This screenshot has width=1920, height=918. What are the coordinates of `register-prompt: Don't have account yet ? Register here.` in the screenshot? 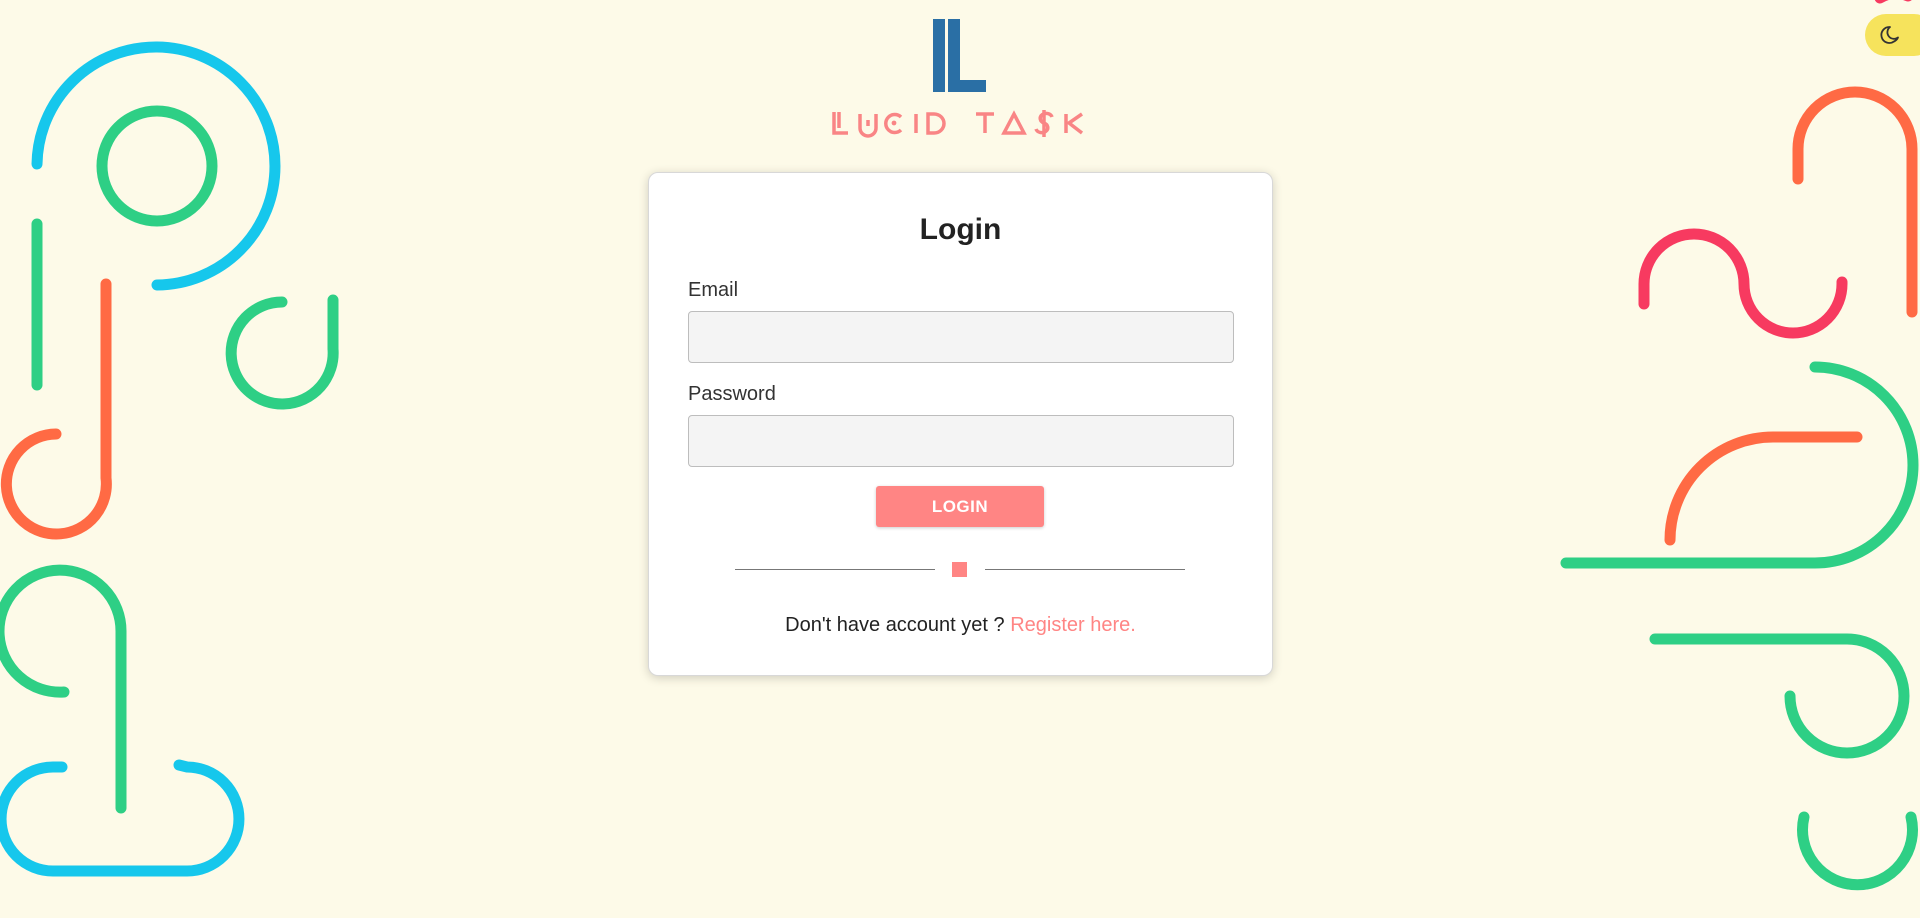 It's located at (960, 625).